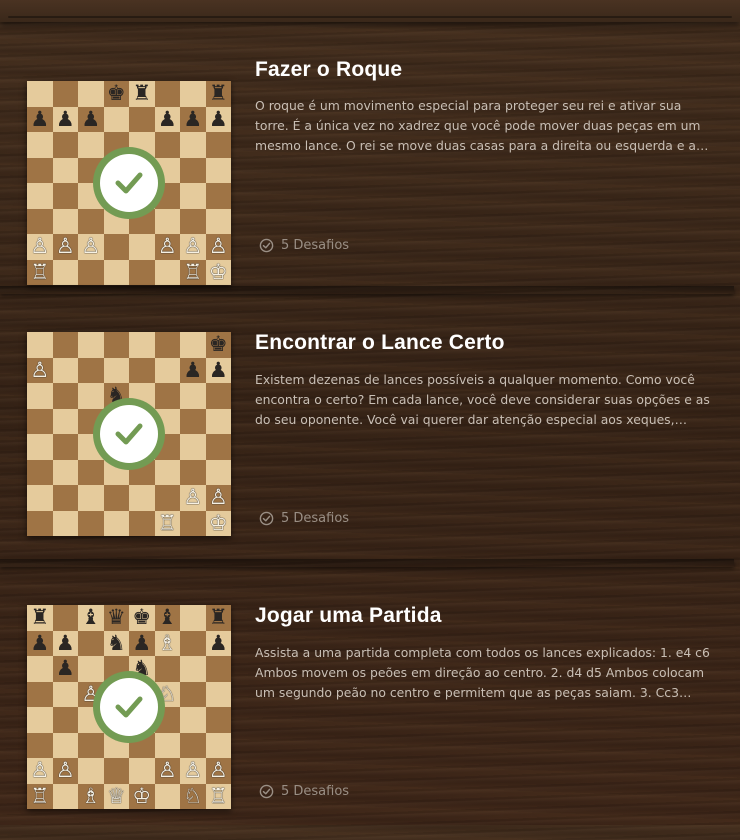 This screenshot has height=840, width=740. I want to click on board-square: ♚, so click(142, 618).